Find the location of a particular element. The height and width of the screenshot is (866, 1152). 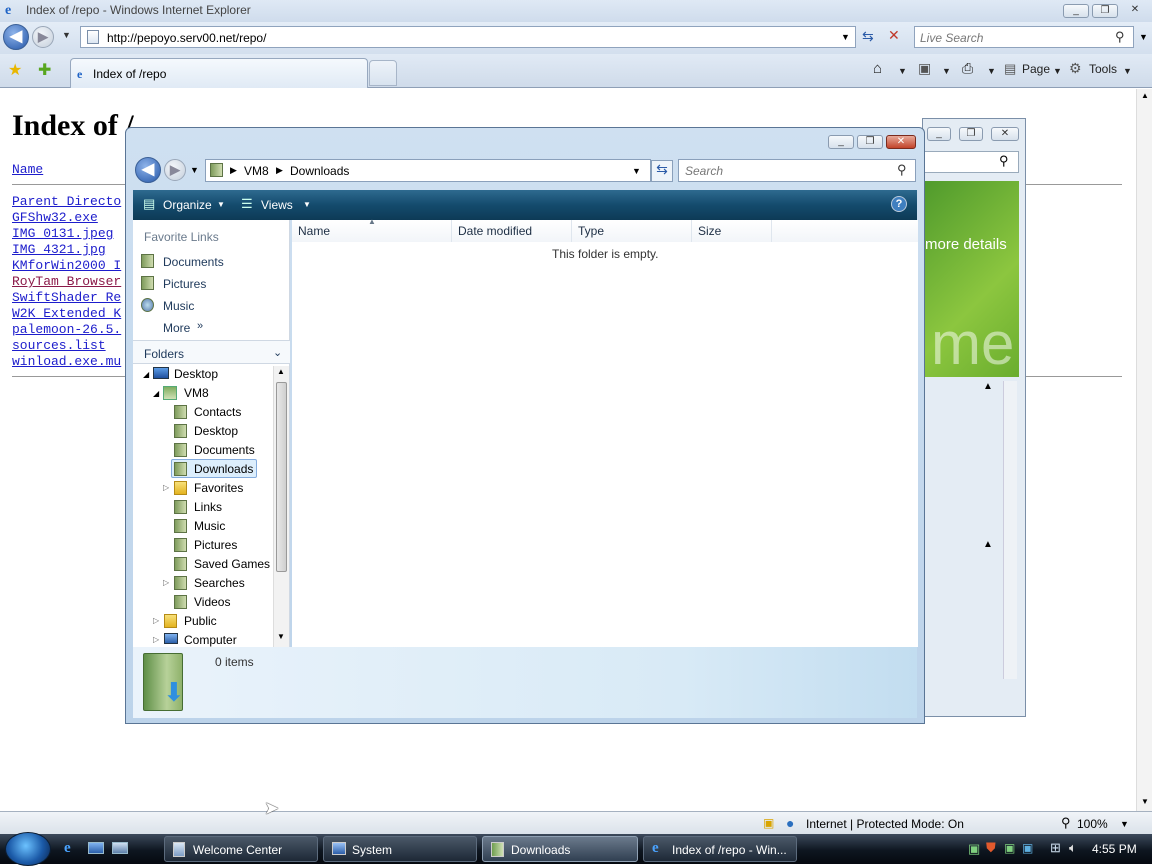

column-header-size: Size is located at coordinates (732, 231).